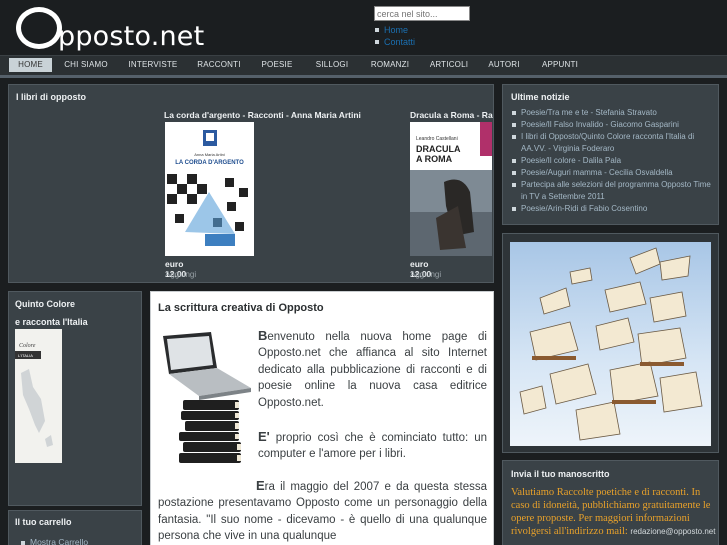 Image resolution: width=727 pixels, height=545 pixels. I want to click on dropcap: E, so click(260, 485).